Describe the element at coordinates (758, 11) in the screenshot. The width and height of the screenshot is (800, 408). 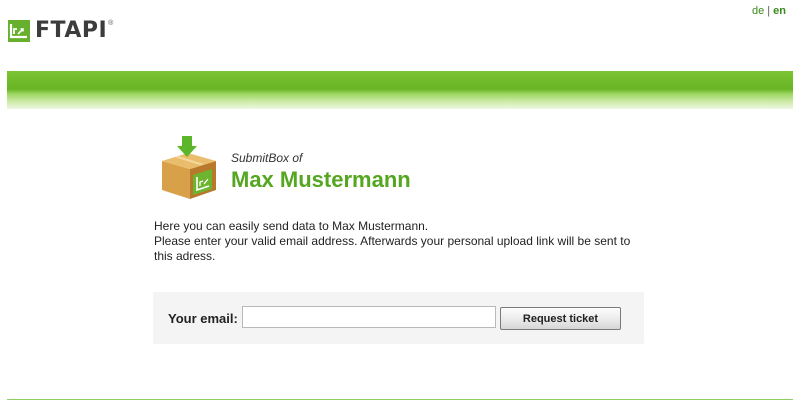
I see `language-de-link: de` at that location.